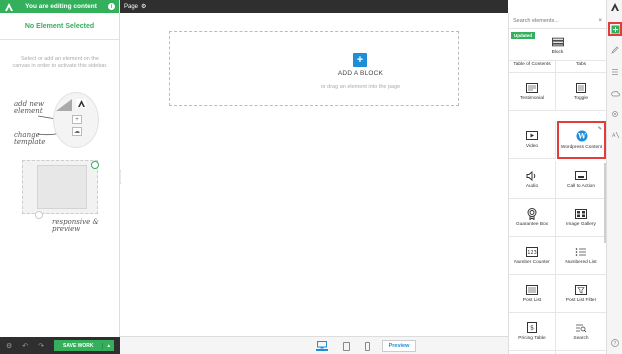 The height and width of the screenshot is (354, 622). I want to click on toggle-icon, so click(581, 87).